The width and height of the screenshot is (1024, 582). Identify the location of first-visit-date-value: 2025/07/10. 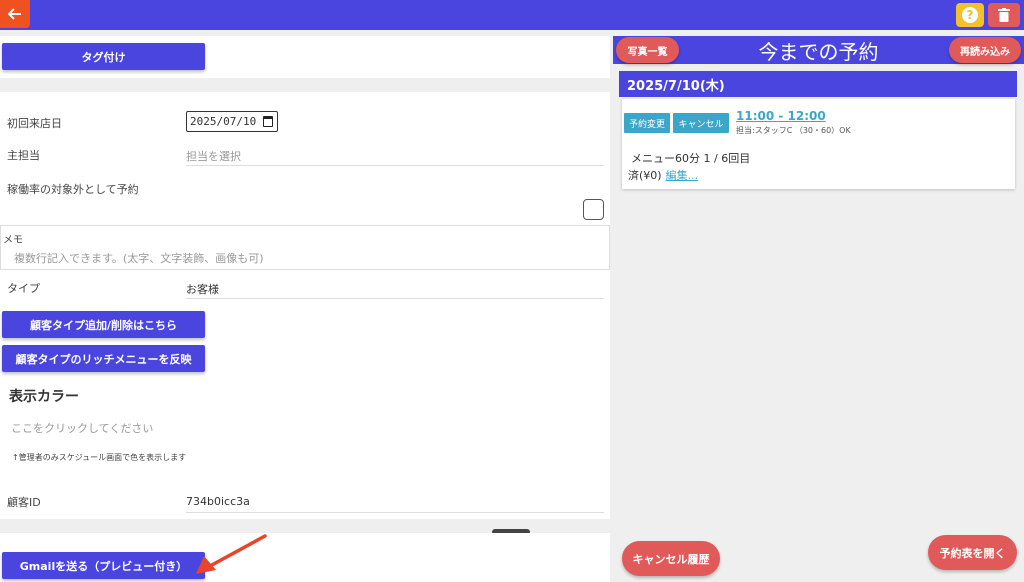
(223, 121).